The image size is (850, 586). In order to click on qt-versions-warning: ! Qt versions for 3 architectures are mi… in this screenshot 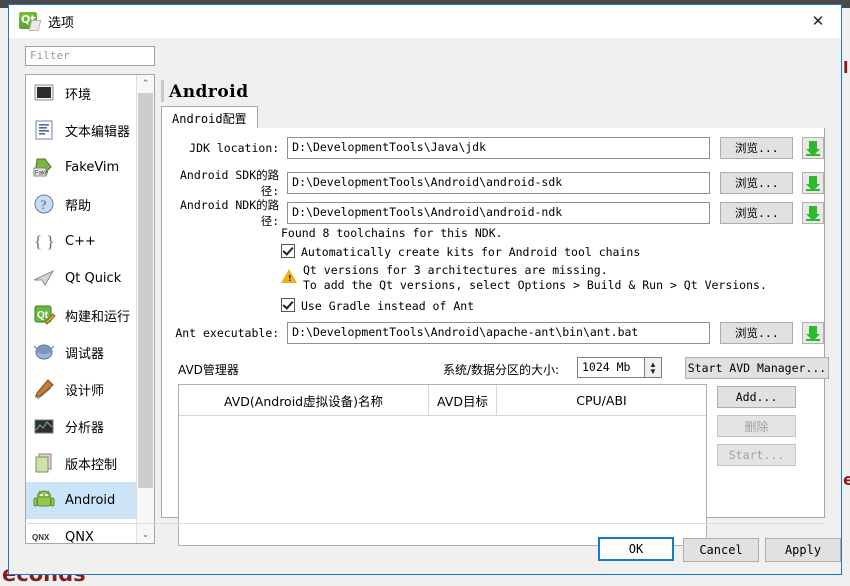, I will do `click(524, 278)`.